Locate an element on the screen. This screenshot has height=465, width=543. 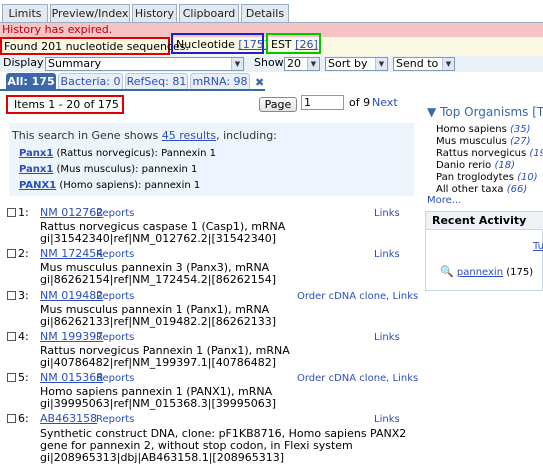
db-tab-refseq: RefSeq: 81 is located at coordinates (156, 81).